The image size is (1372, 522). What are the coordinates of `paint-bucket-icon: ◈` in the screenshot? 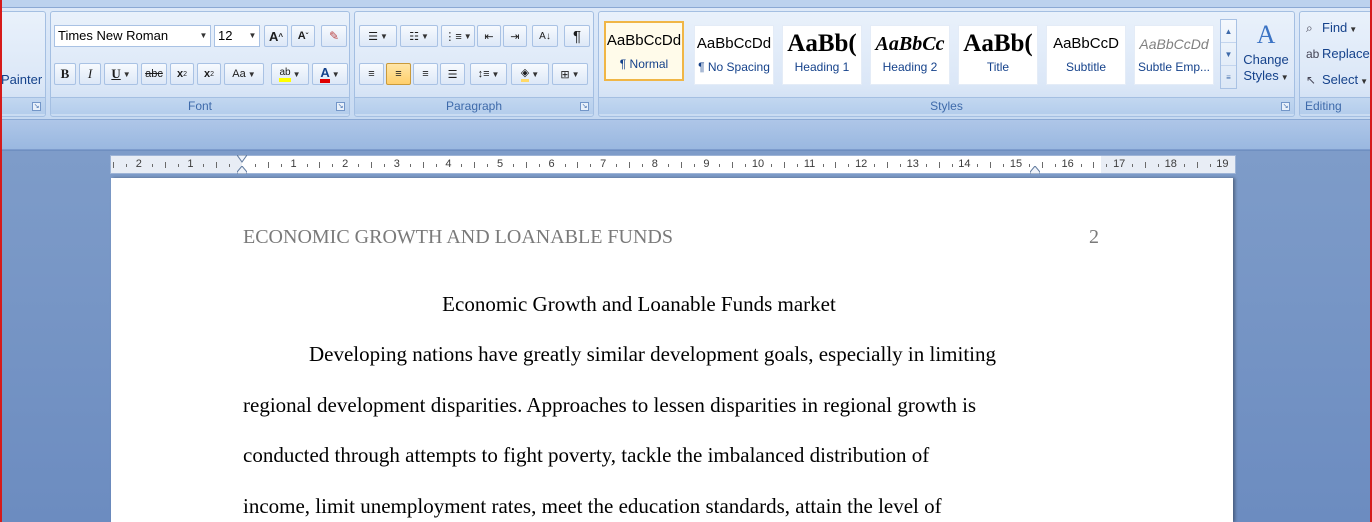 It's located at (525, 74).